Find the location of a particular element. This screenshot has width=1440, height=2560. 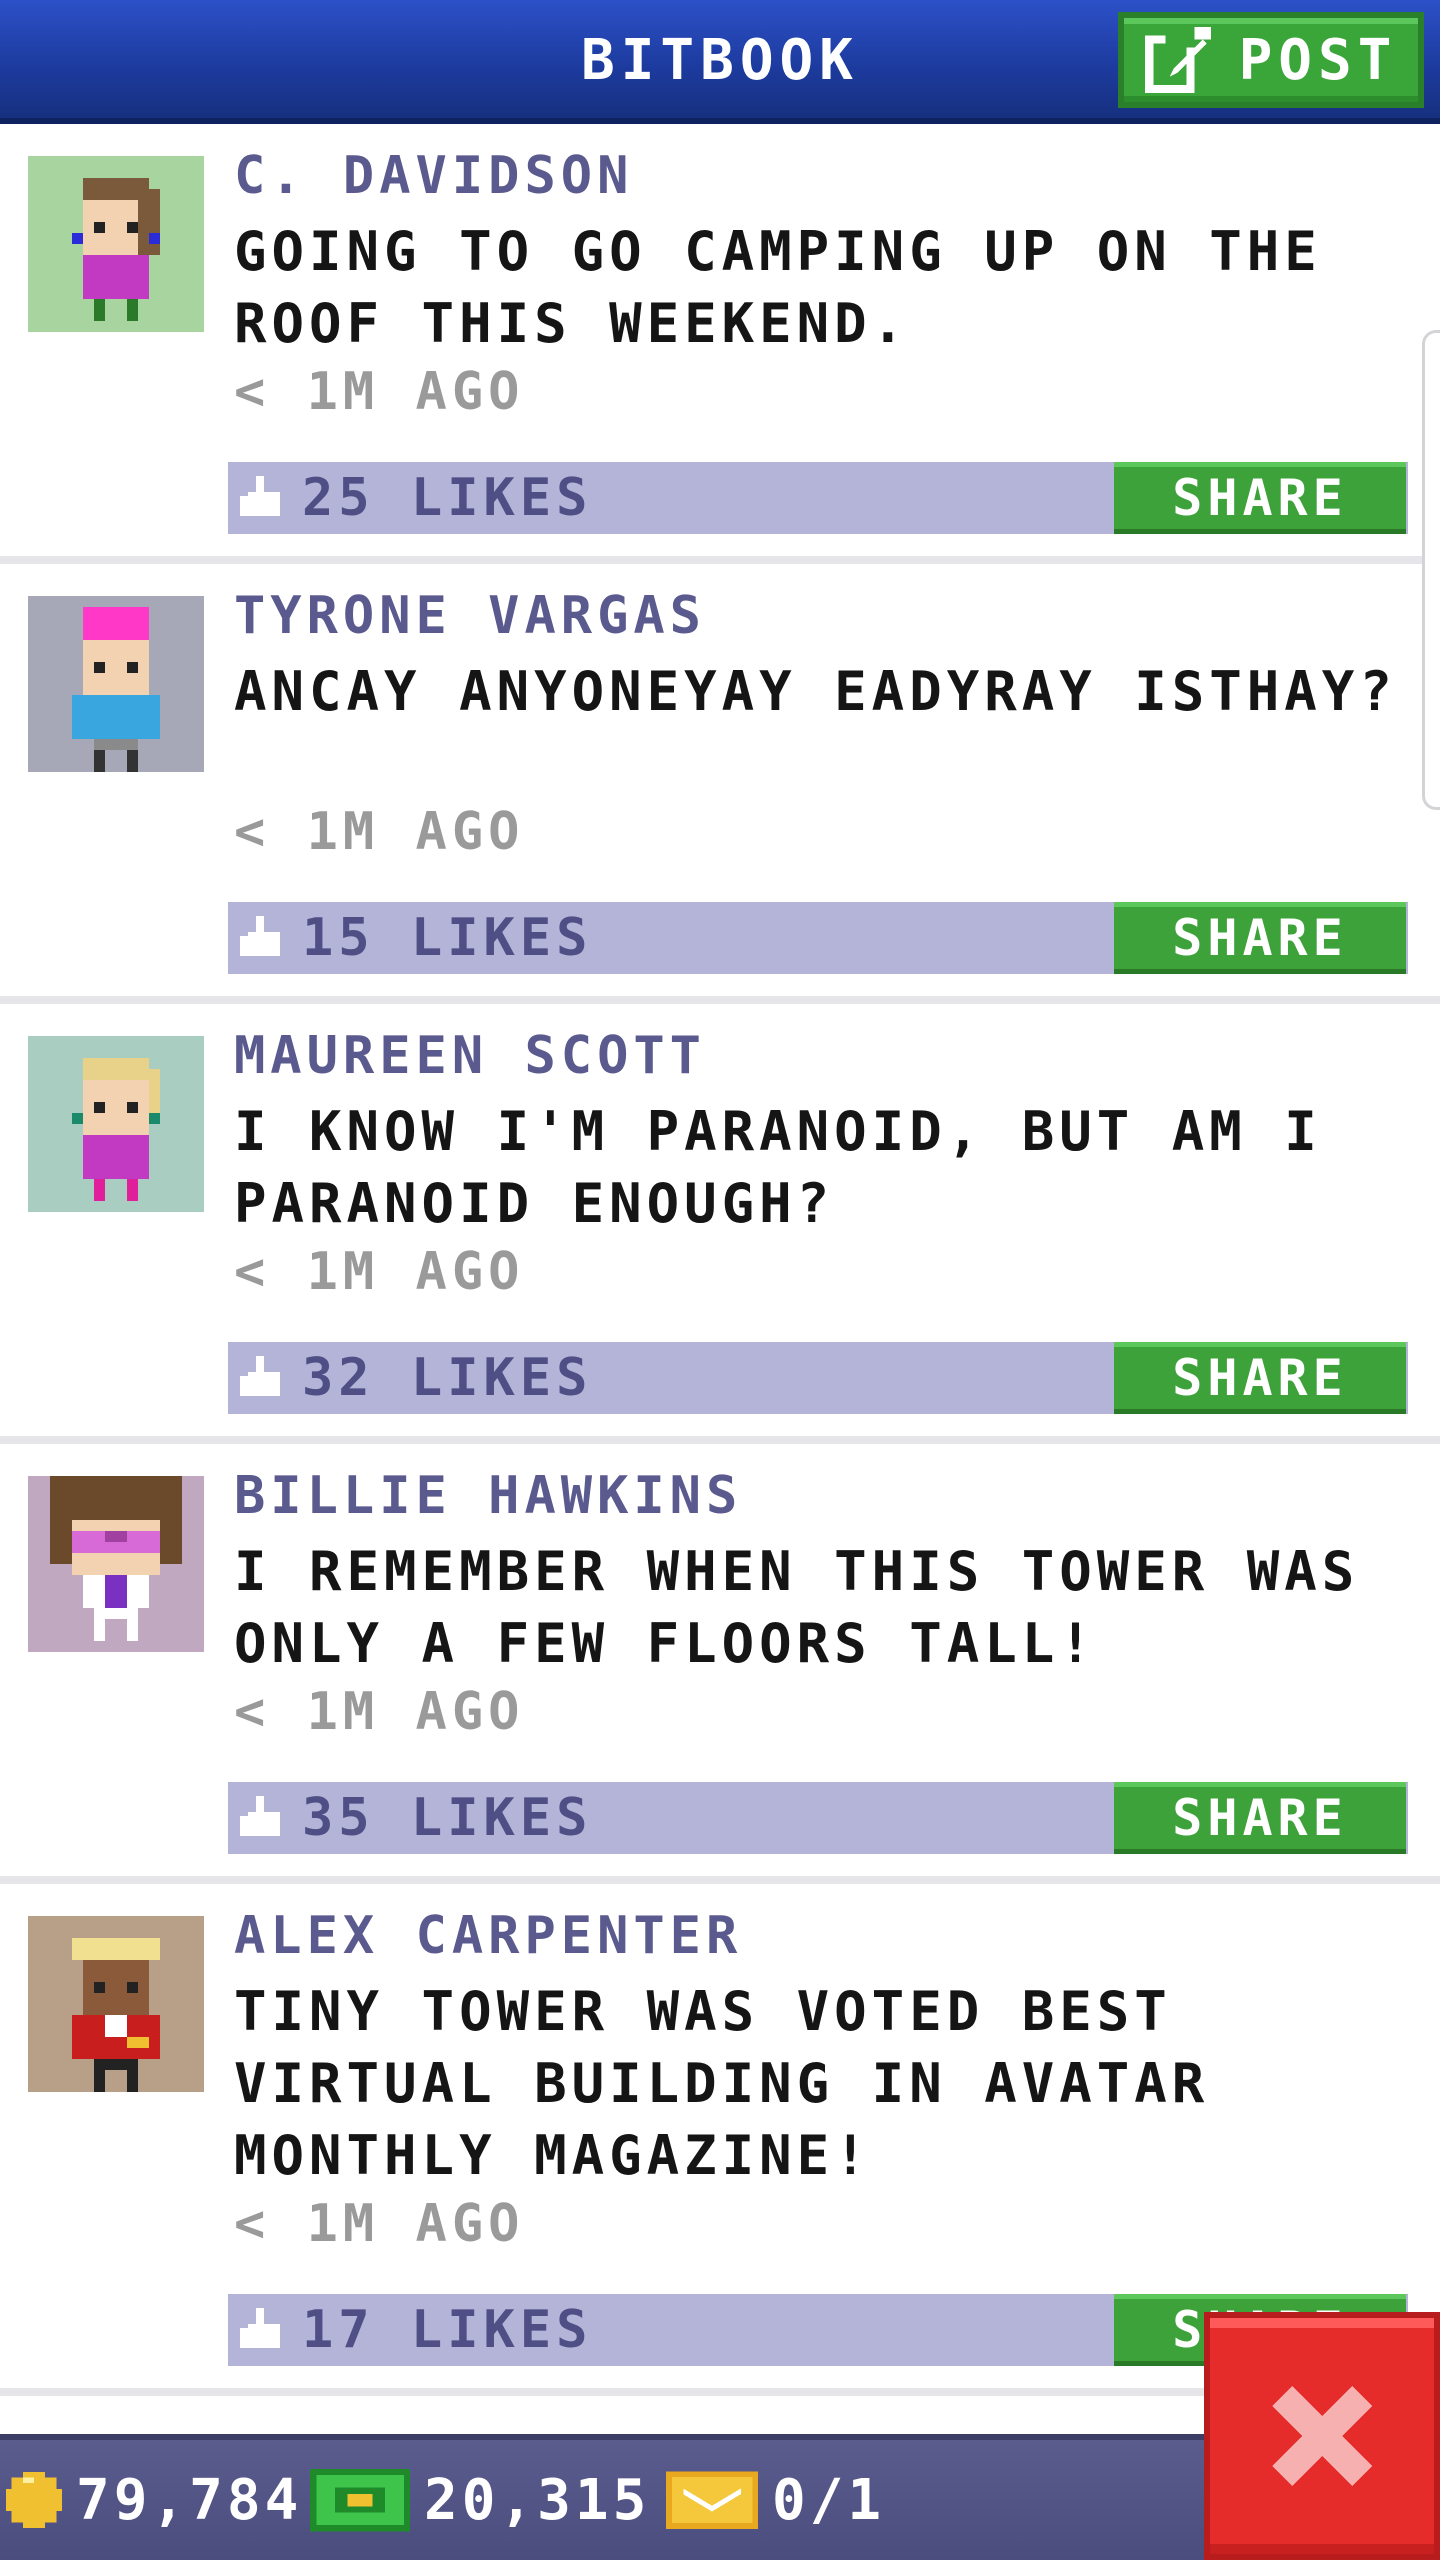

like-bar: 35 LIKES SHARE is located at coordinates (818, 1818).